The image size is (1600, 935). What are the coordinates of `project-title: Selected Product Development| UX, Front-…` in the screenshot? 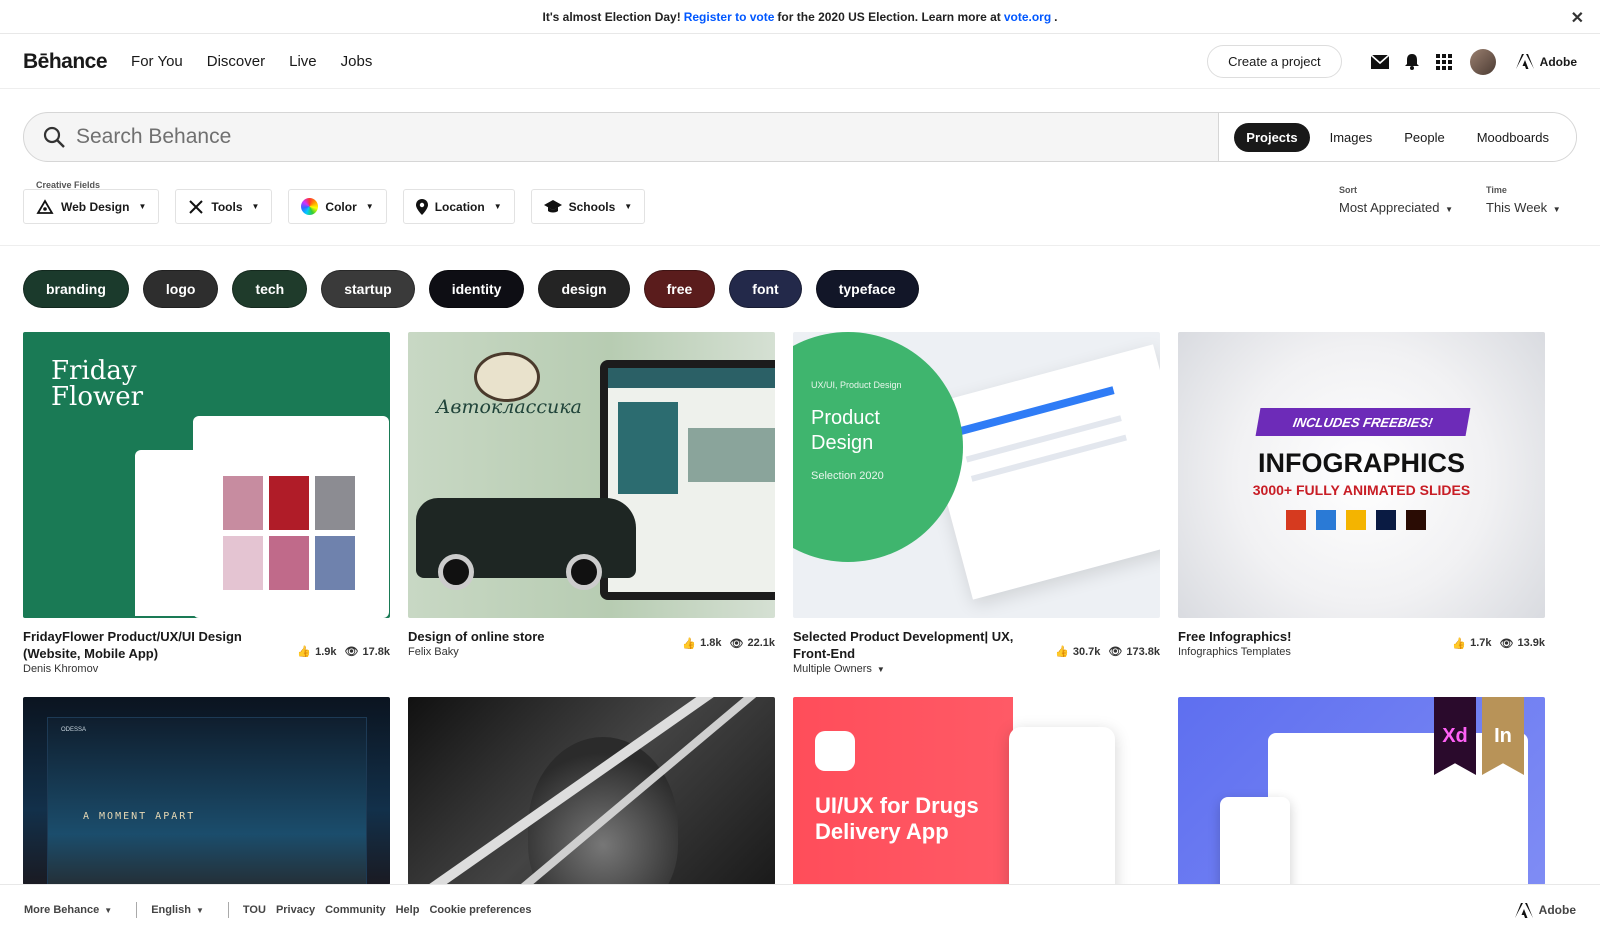 It's located at (915, 645).